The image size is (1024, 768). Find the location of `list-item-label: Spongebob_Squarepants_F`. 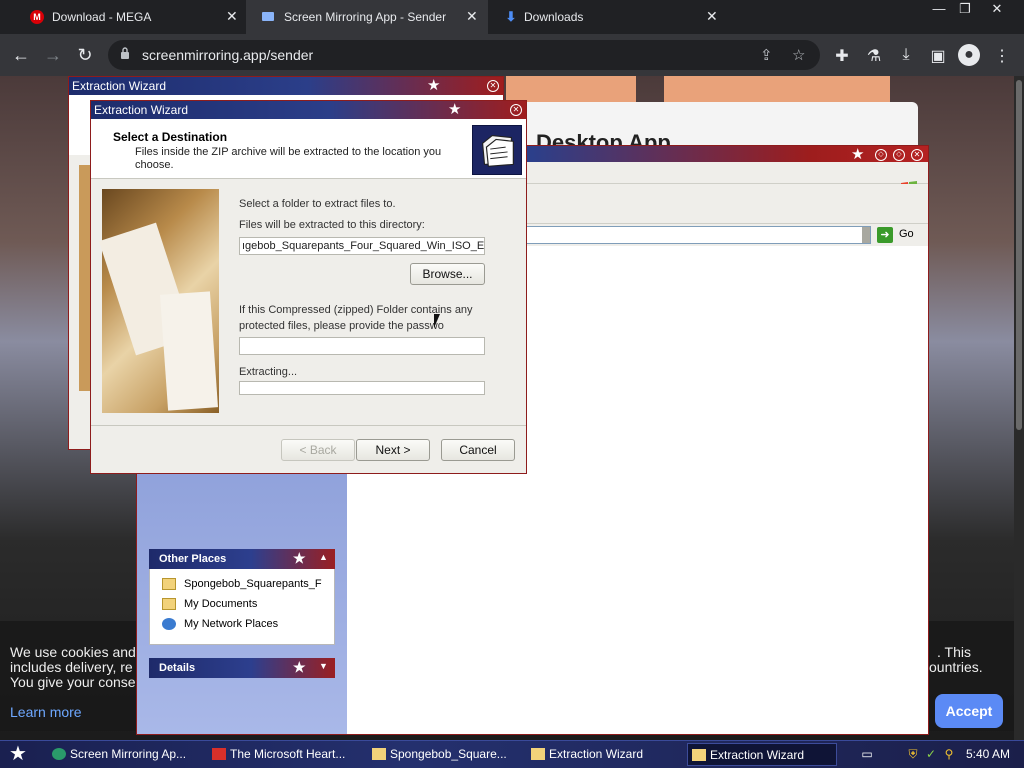

list-item-label: Spongebob_Squarepants_F is located at coordinates (253, 584).